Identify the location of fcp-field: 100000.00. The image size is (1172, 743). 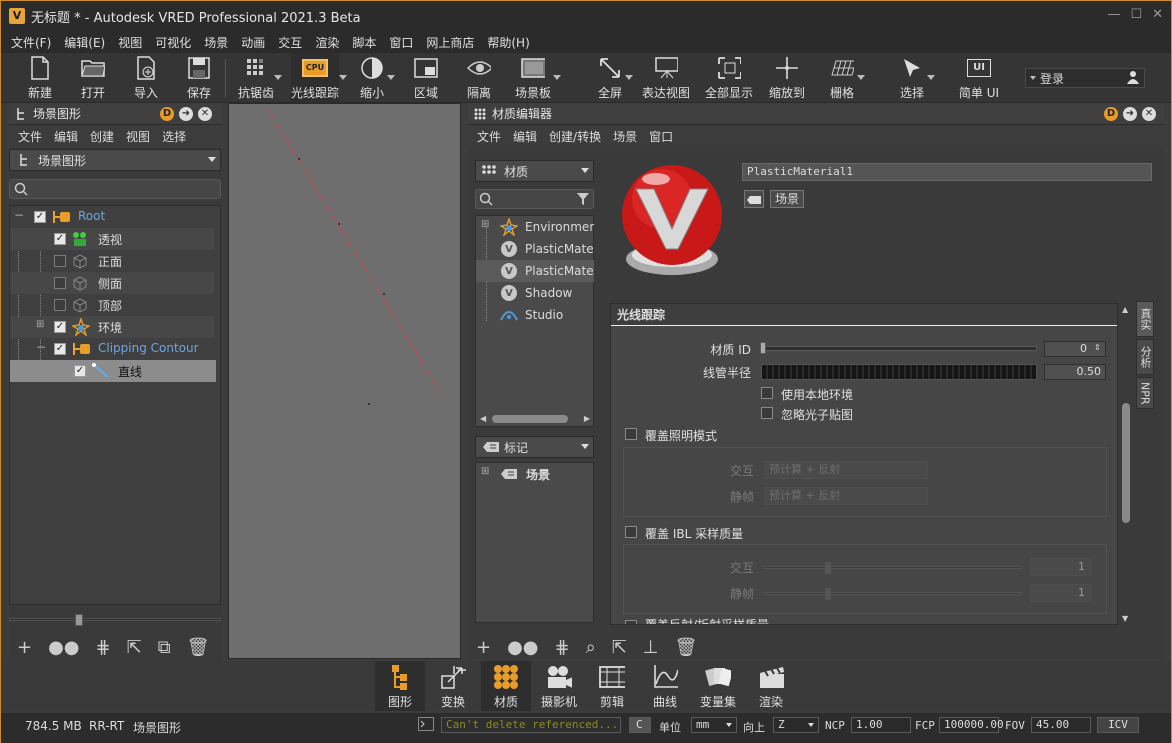
(971, 725).